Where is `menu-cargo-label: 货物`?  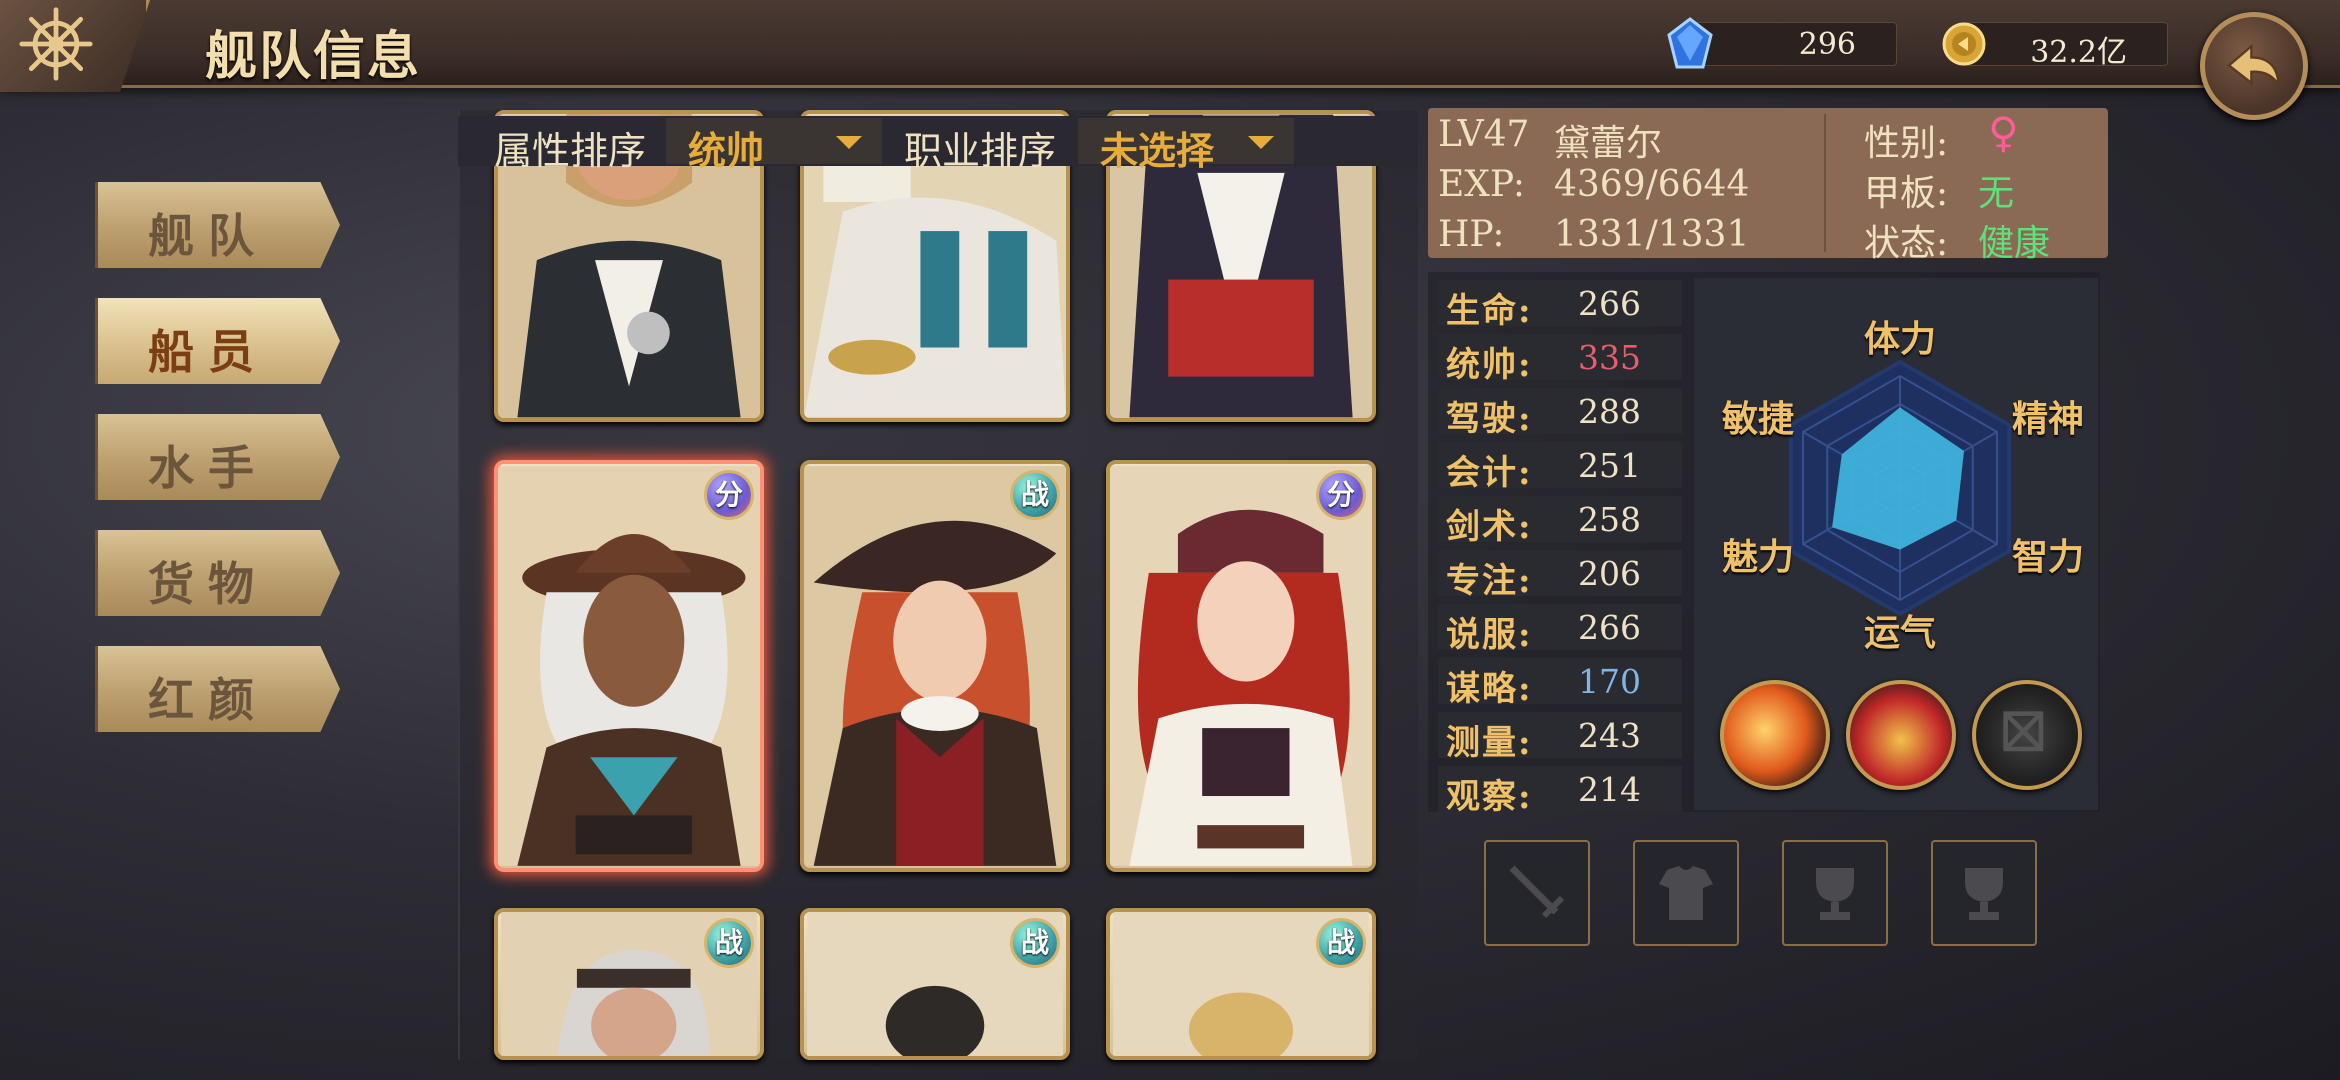
menu-cargo-label: 货物 is located at coordinates (208, 584).